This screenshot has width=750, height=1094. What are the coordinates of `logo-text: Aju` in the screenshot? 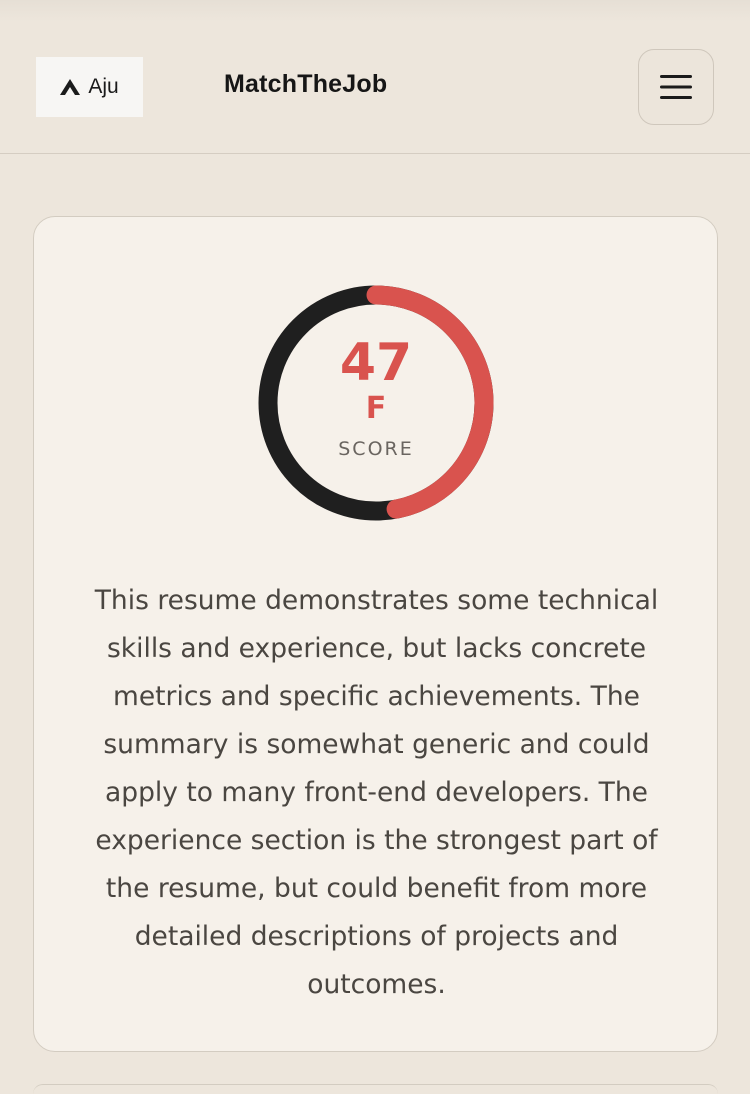 It's located at (103, 86).